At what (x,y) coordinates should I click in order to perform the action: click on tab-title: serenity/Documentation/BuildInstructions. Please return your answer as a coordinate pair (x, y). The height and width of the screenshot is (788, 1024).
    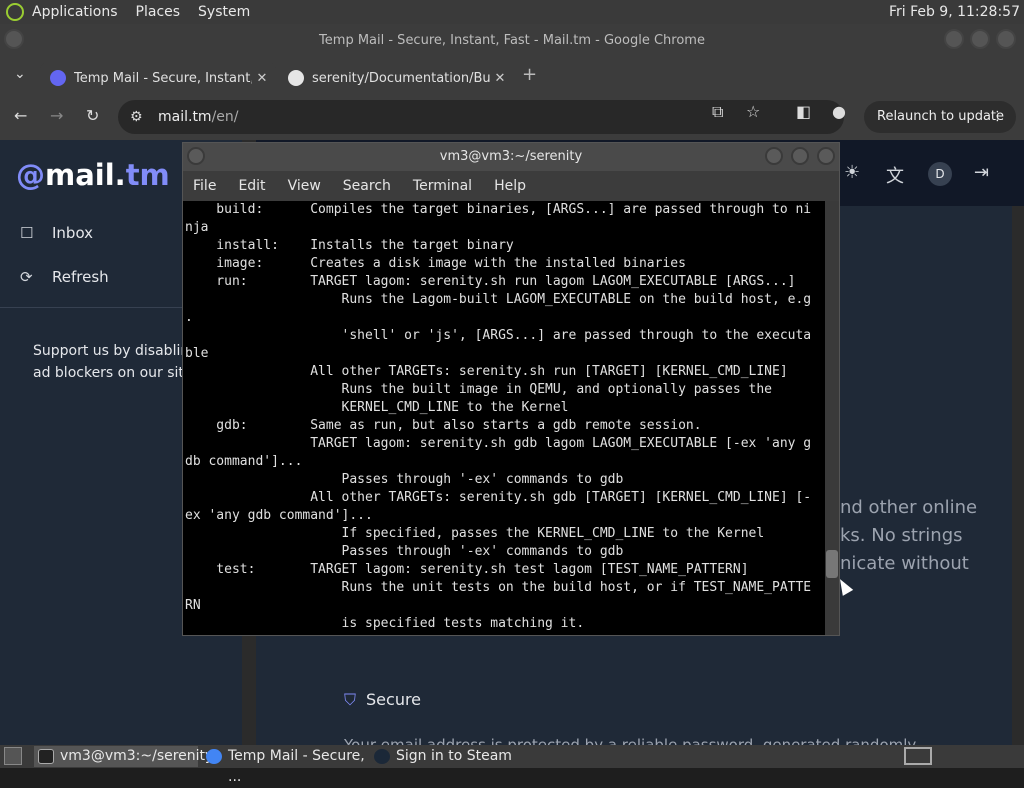
    Looking at the image, I should click on (401, 78).